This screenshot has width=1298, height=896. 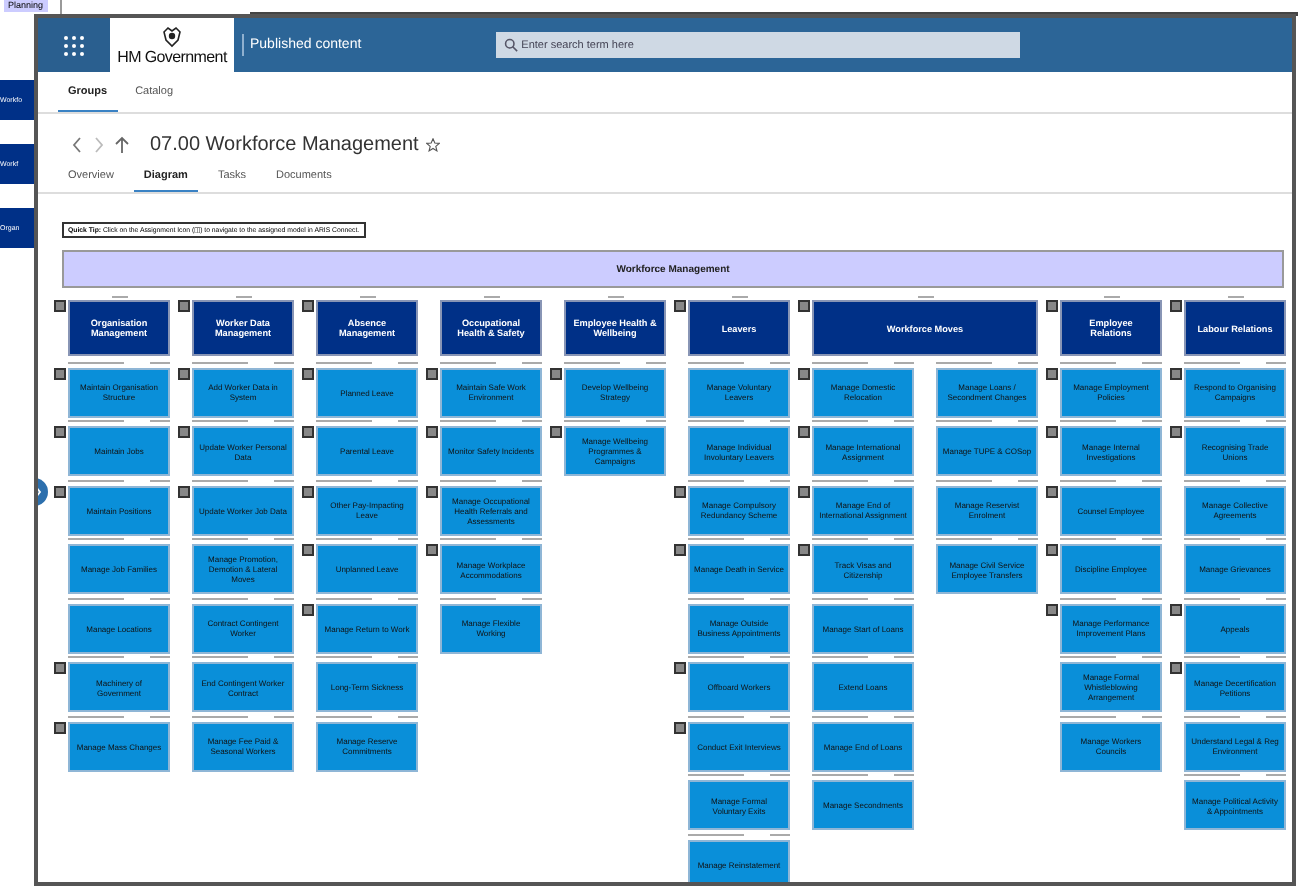 I want to click on app-launcher-button, so click(x=74, y=45).